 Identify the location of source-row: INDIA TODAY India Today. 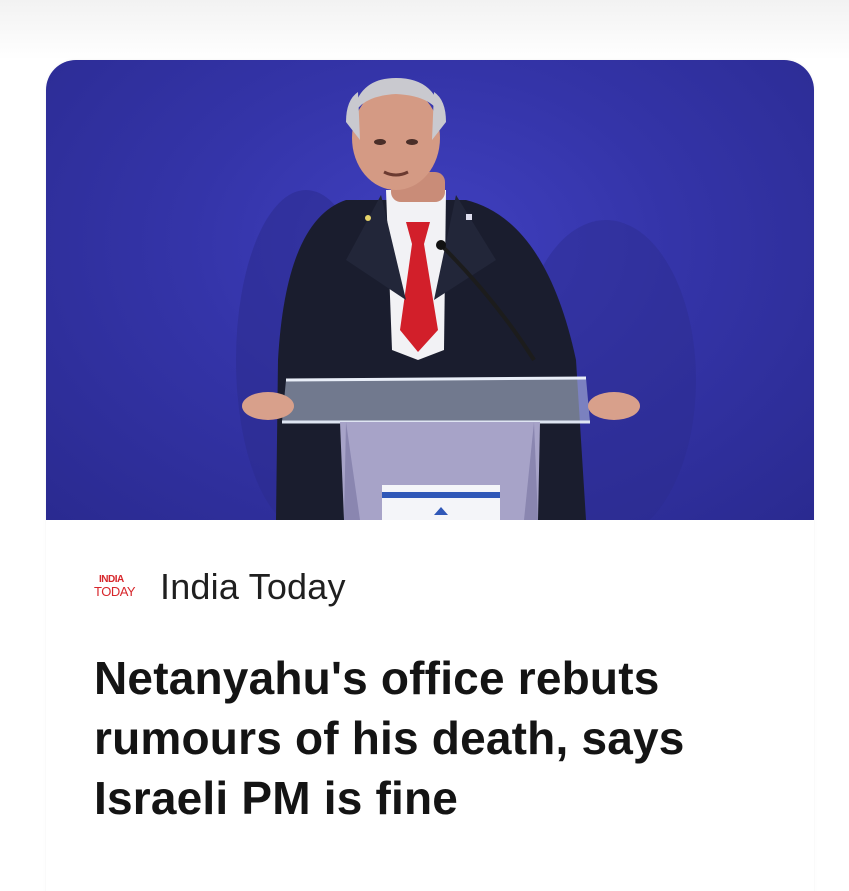
(220, 586).